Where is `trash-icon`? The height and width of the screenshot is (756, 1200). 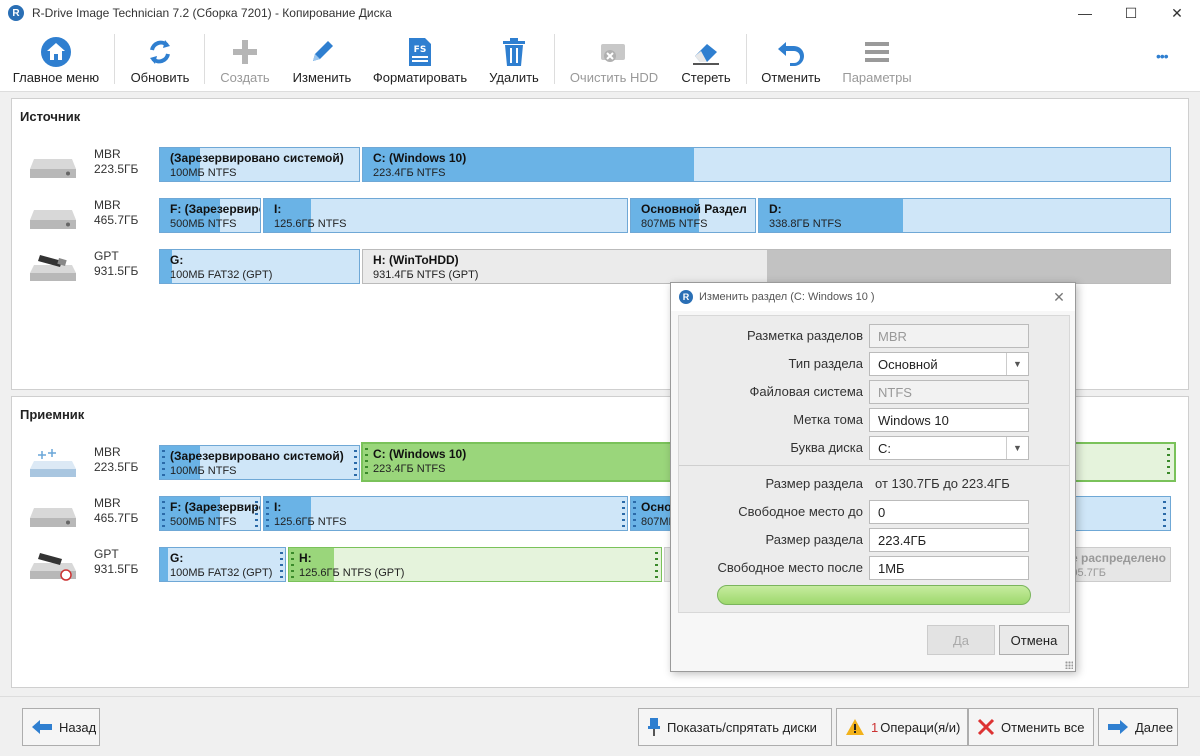 trash-icon is located at coordinates (514, 52).